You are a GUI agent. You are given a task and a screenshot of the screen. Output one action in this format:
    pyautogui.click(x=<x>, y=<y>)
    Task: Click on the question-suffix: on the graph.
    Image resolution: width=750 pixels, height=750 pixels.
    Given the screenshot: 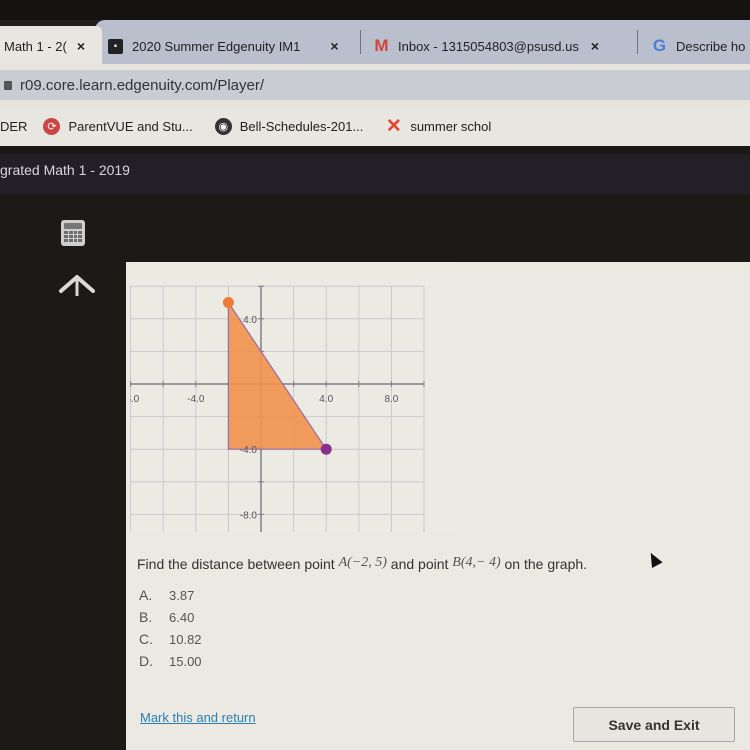 What is the action you would take?
    pyautogui.click(x=544, y=564)
    